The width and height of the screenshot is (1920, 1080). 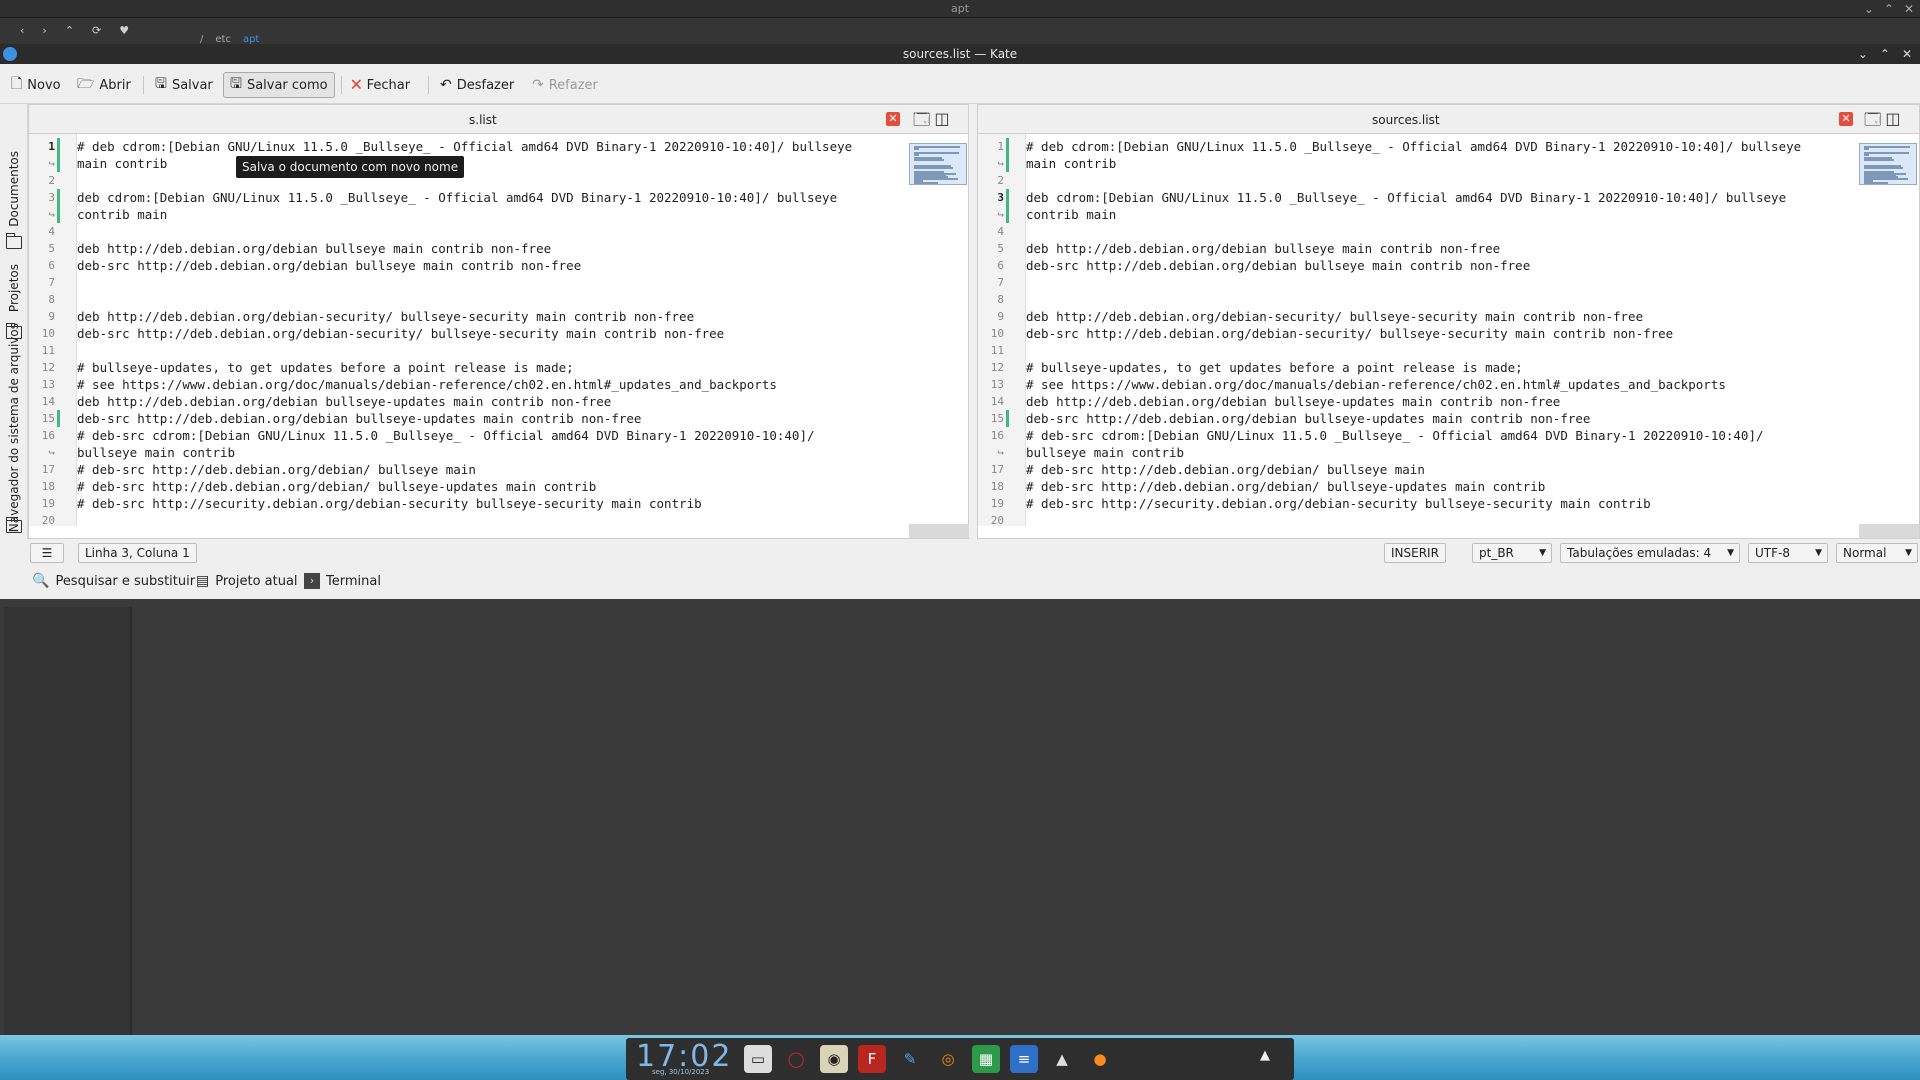 I want to click on background-window-title: apt, so click(x=960, y=8).